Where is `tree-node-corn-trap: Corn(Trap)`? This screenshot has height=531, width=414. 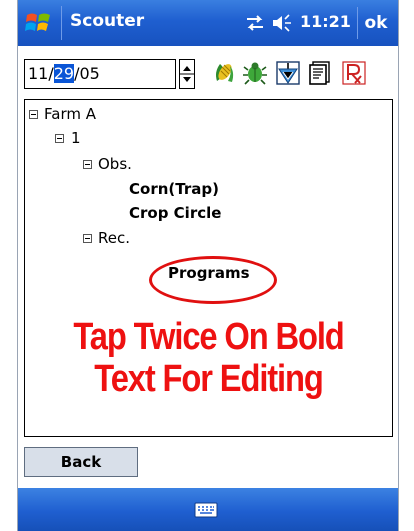 tree-node-corn-trap: Corn(Trap) is located at coordinates (174, 189).